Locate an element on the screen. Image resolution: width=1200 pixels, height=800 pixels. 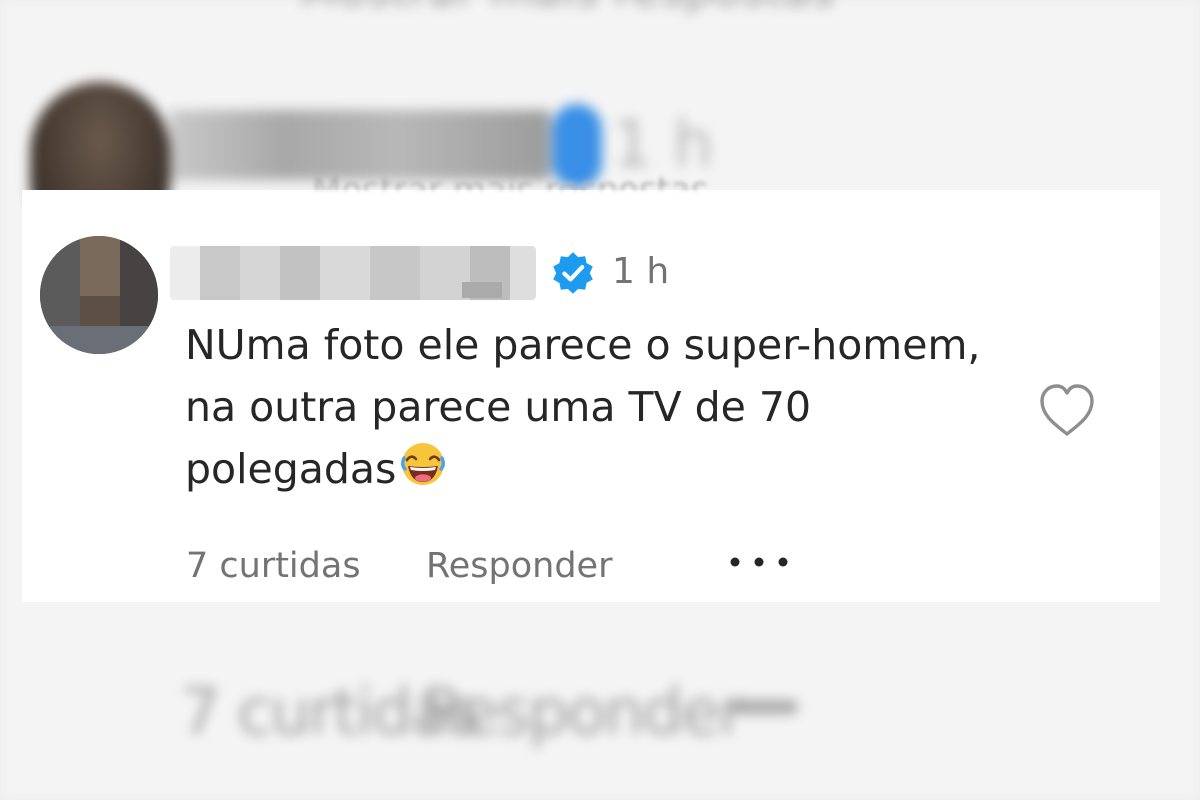
bg-more-icon is located at coordinates (764, 707).